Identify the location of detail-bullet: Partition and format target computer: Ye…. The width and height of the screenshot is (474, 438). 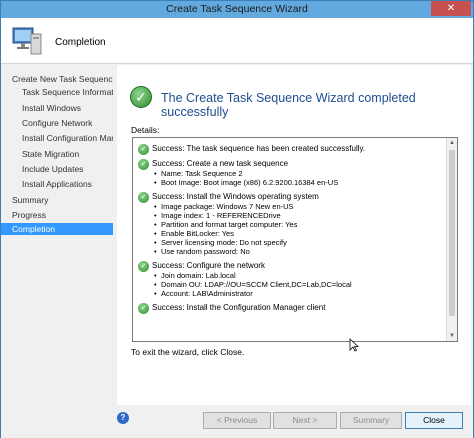
(297, 224).